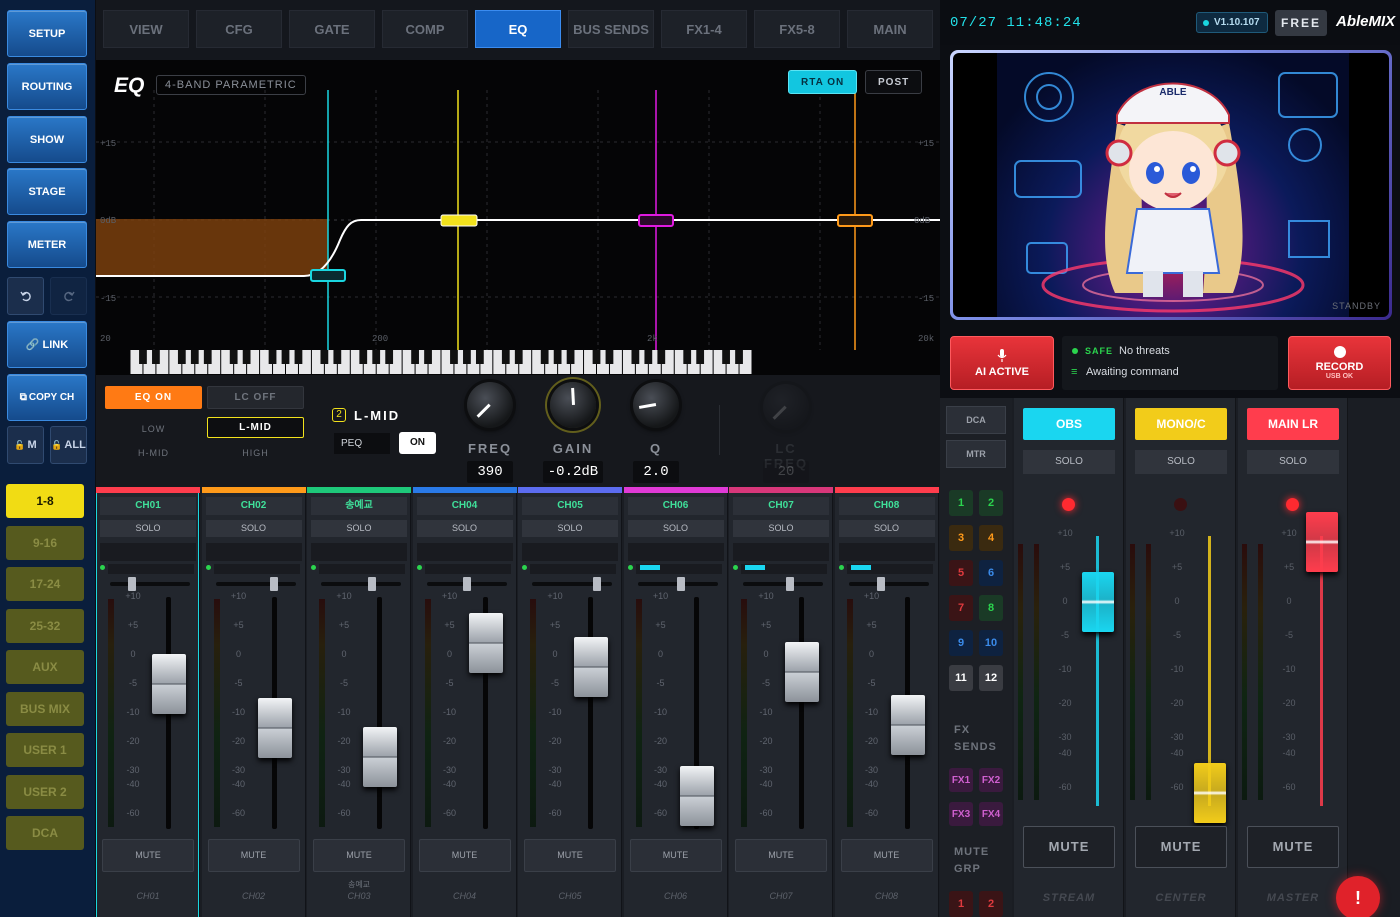  I want to click on tab-fx5-8: FX5-8, so click(797, 29).